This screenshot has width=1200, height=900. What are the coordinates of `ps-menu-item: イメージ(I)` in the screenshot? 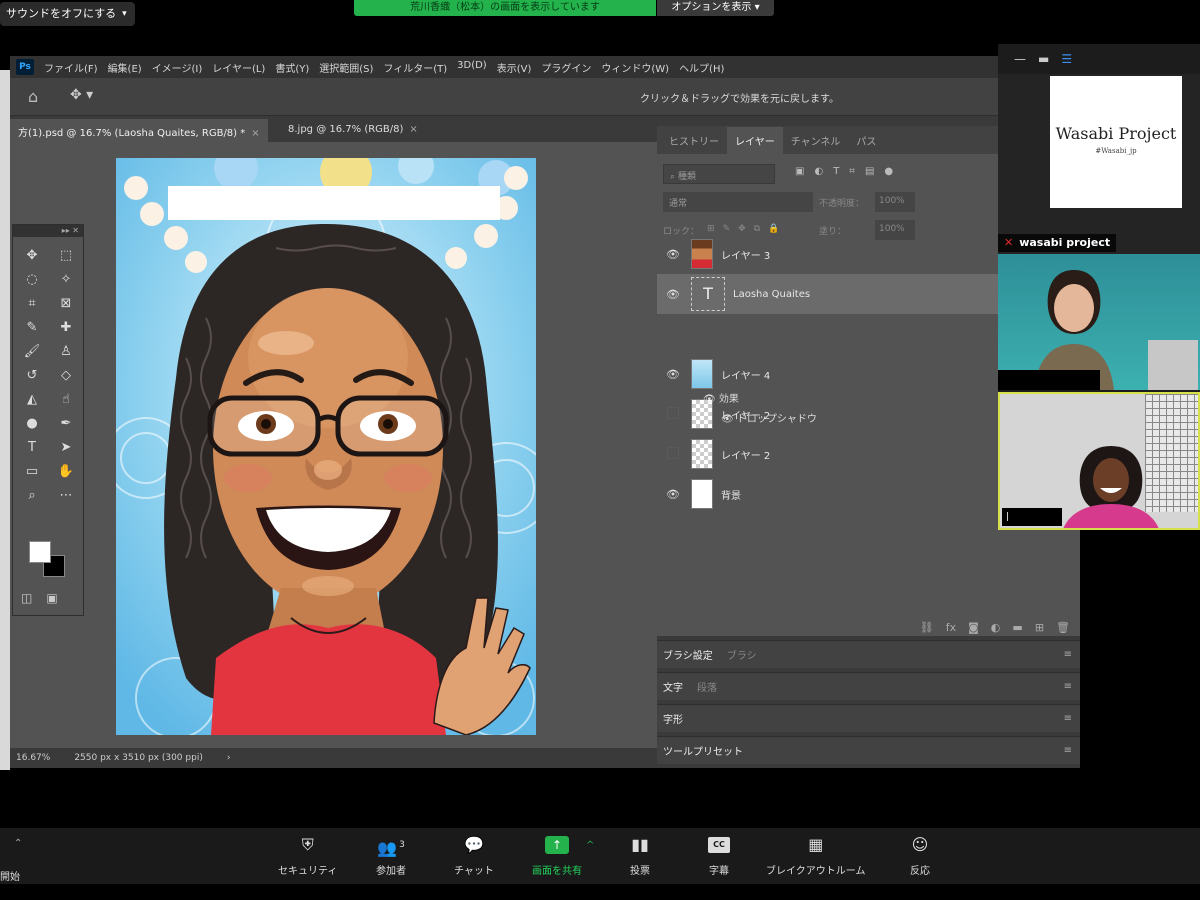 It's located at (177, 67).